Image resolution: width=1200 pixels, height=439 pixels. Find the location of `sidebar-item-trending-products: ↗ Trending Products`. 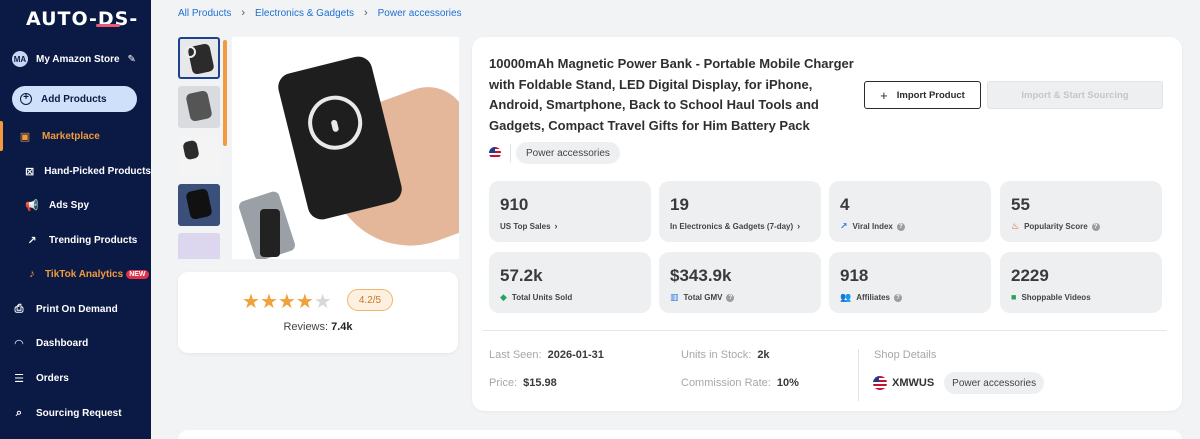

sidebar-item-trending-products: ↗ Trending Products is located at coordinates (75, 240).